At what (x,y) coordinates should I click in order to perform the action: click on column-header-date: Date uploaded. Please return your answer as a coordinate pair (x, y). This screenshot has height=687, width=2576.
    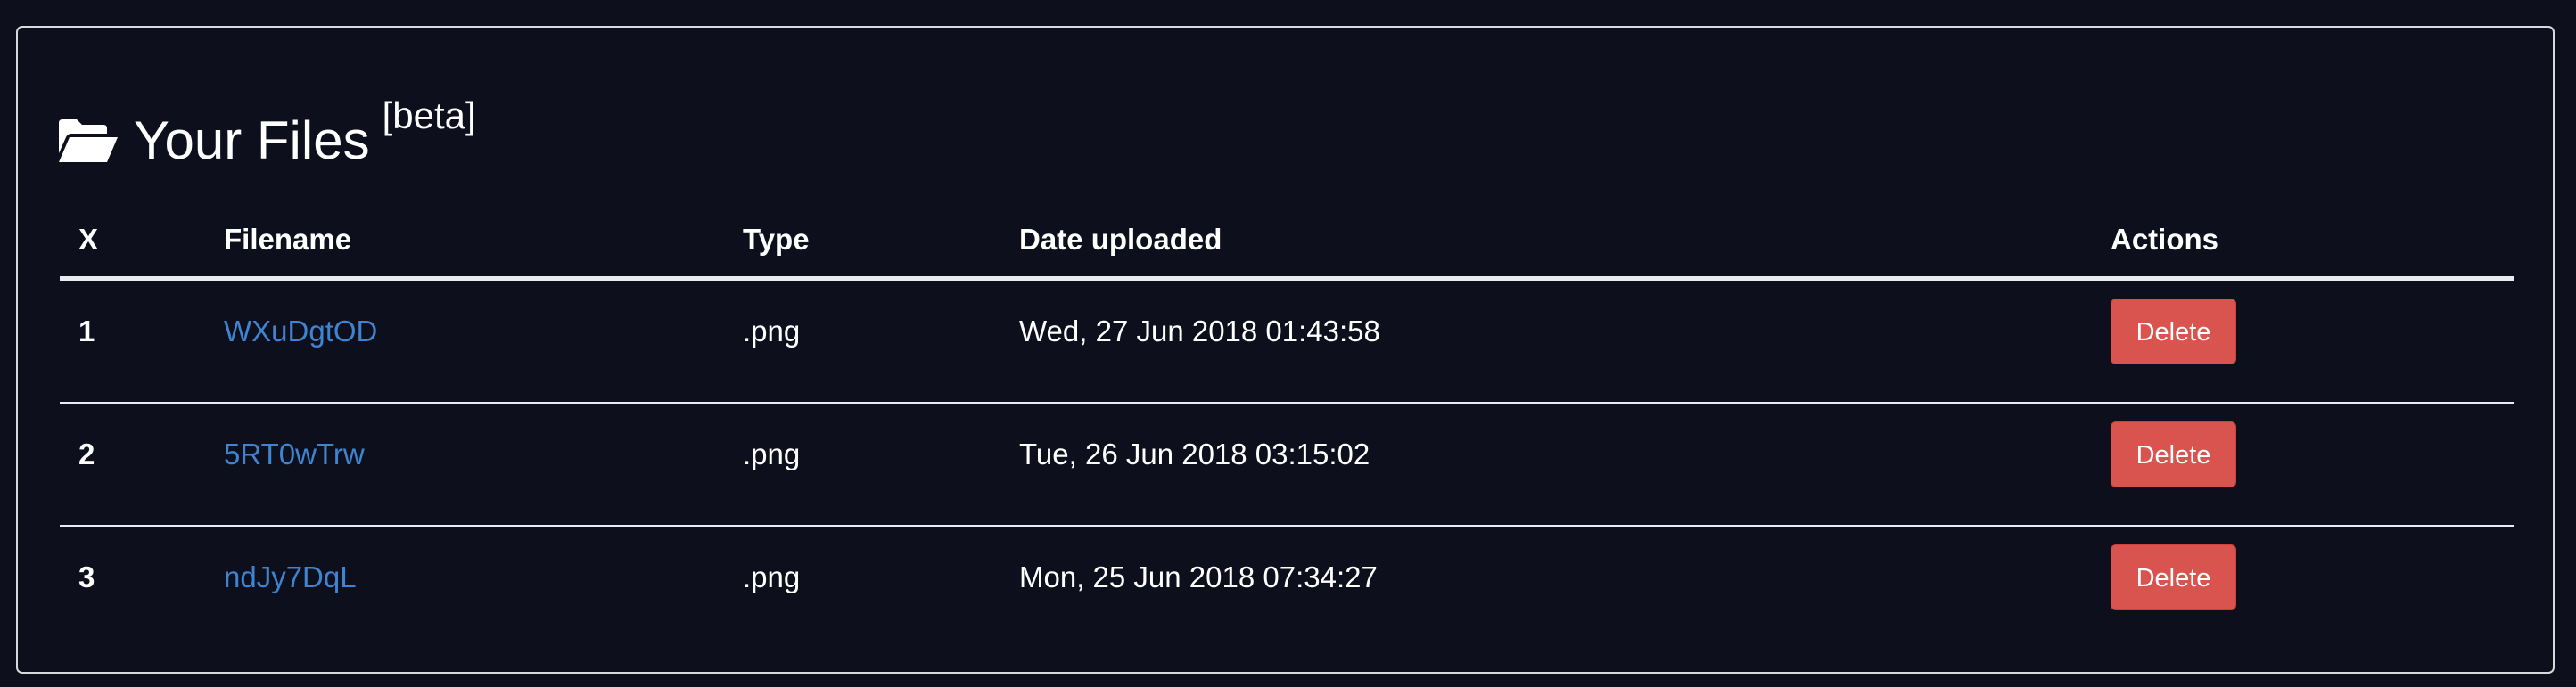
    Looking at the image, I should click on (1546, 242).